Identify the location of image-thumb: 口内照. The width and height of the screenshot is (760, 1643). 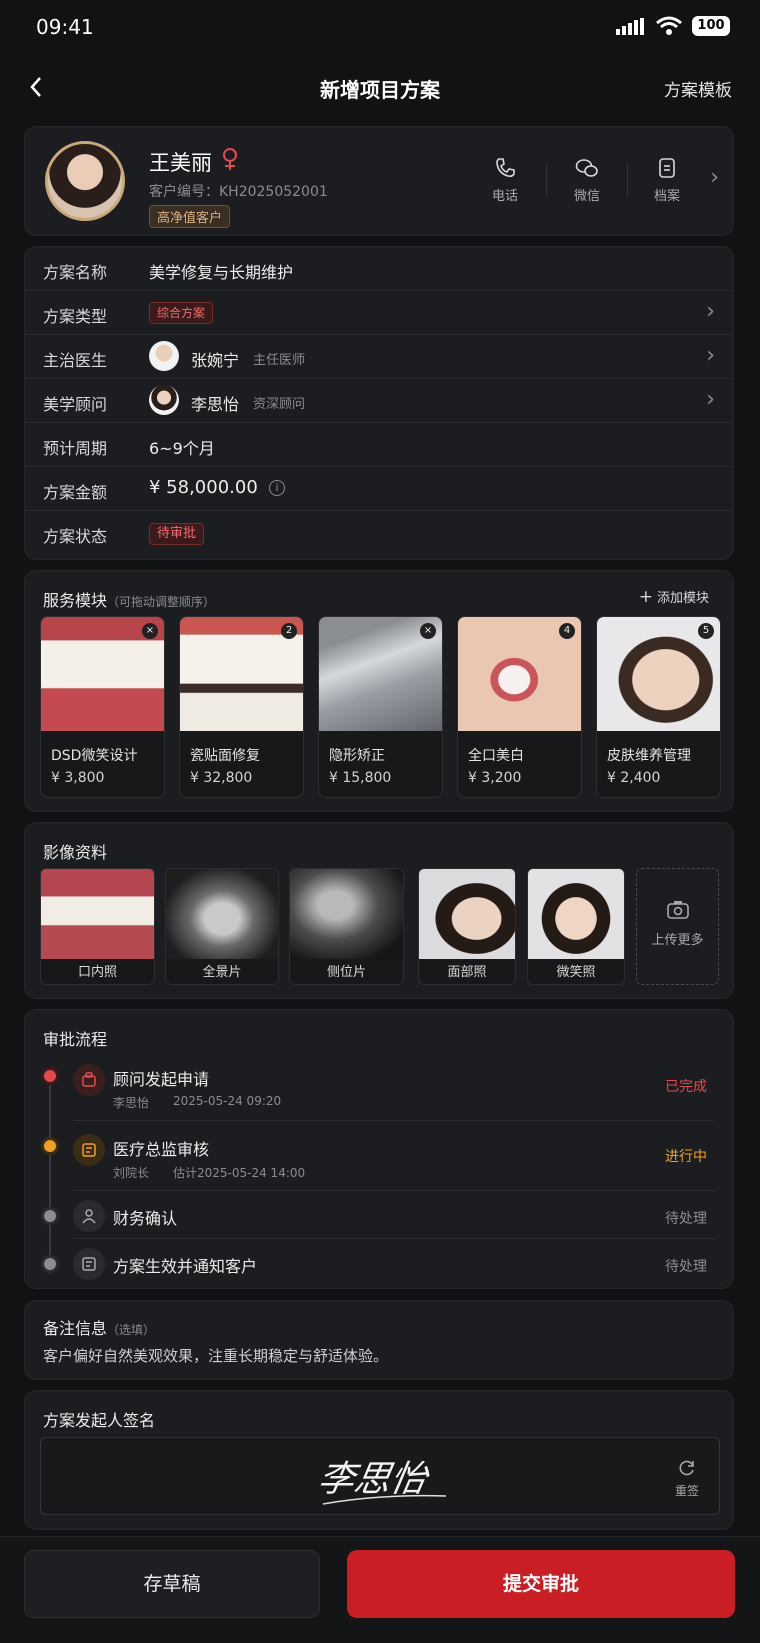
(97, 926).